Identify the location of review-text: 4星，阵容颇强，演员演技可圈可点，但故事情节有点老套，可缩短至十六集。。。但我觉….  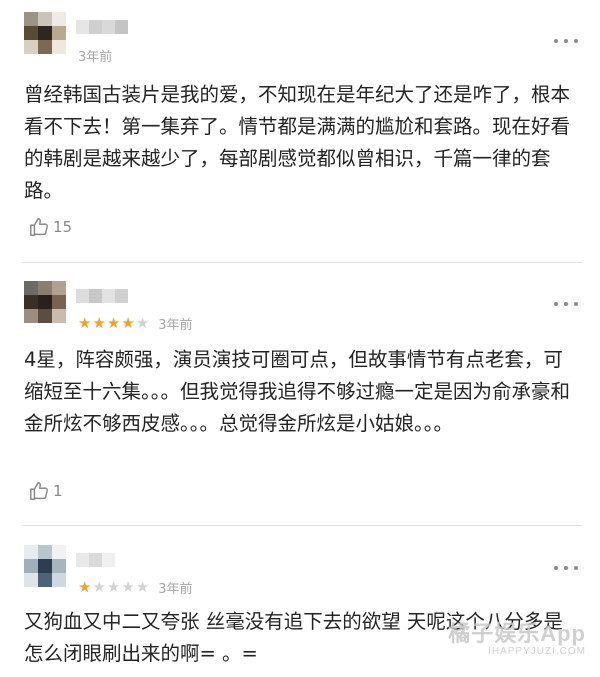
(297, 391).